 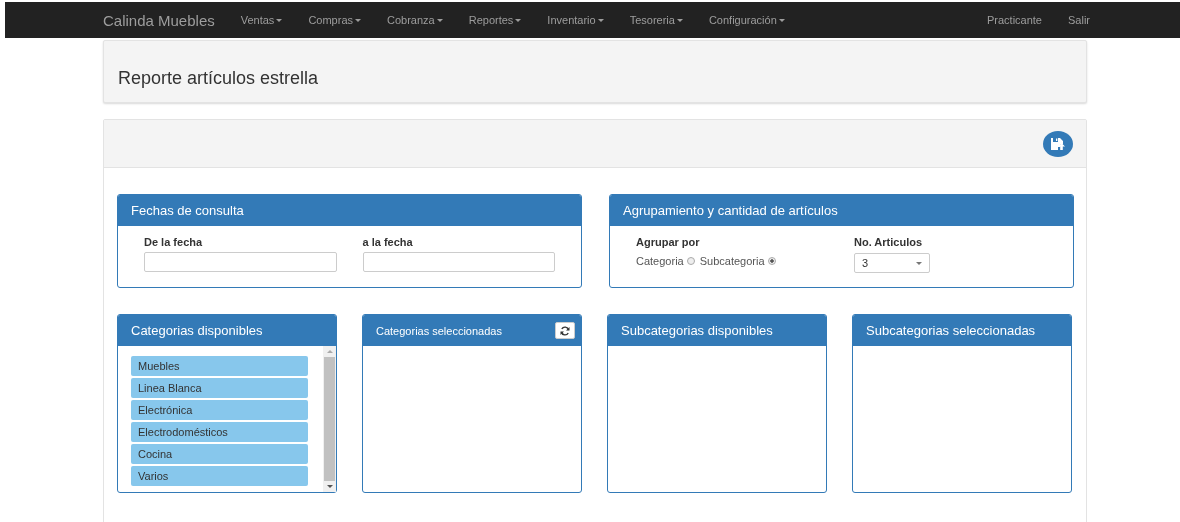 I want to click on nav-menu: Cobranza, so click(x=415, y=20).